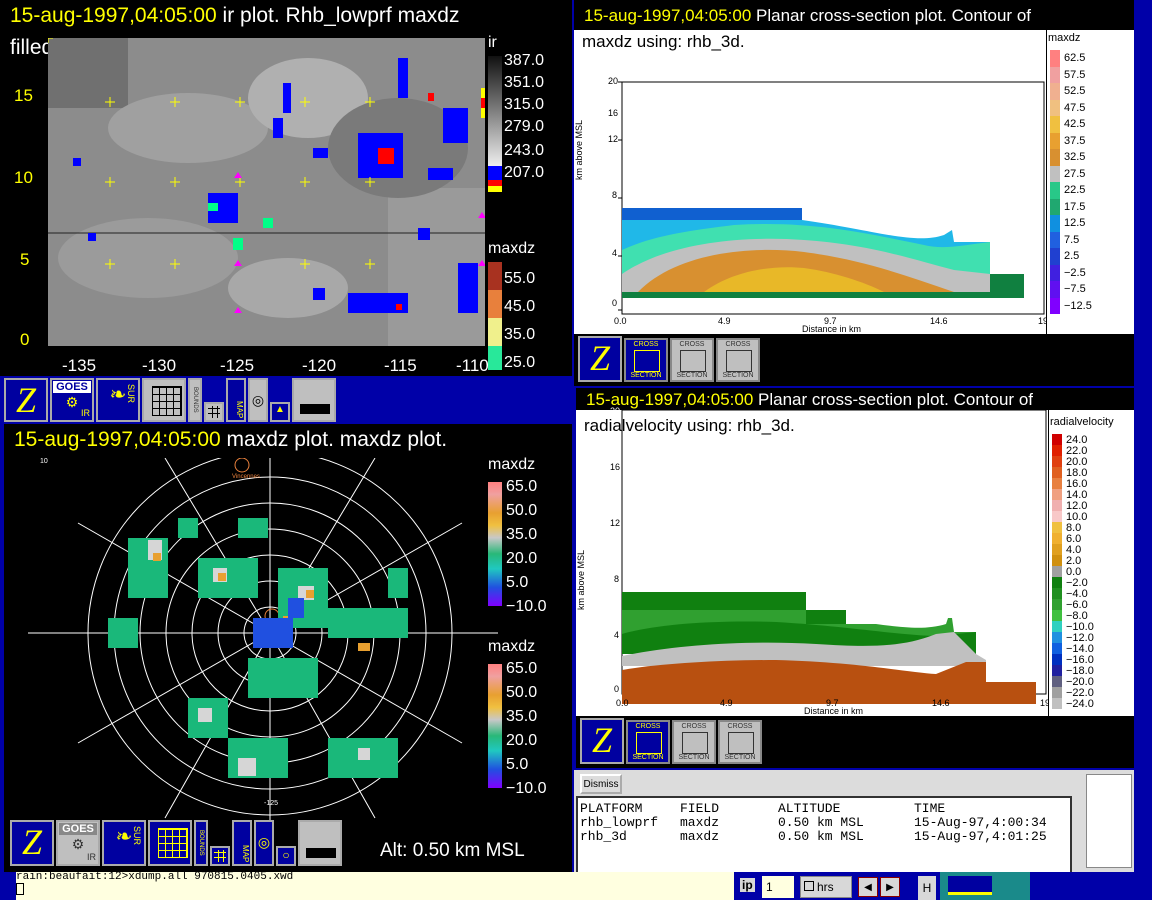  I want to click on hour-field: 1, so click(778, 887).